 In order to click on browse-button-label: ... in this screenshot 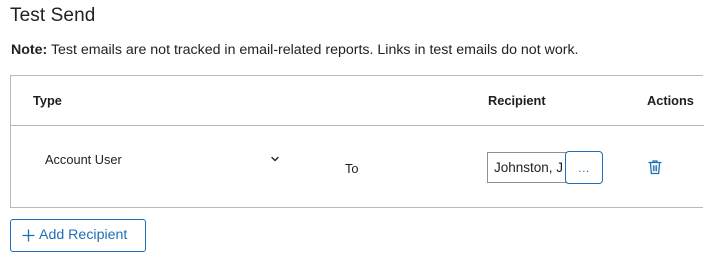, I will do `click(584, 168)`.